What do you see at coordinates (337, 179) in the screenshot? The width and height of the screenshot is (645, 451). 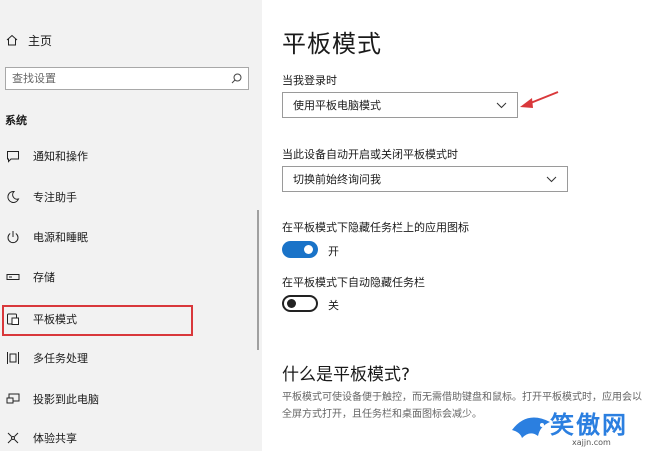 I see `auto-switch-dropdown-value: 切换前始终询问我` at bounding box center [337, 179].